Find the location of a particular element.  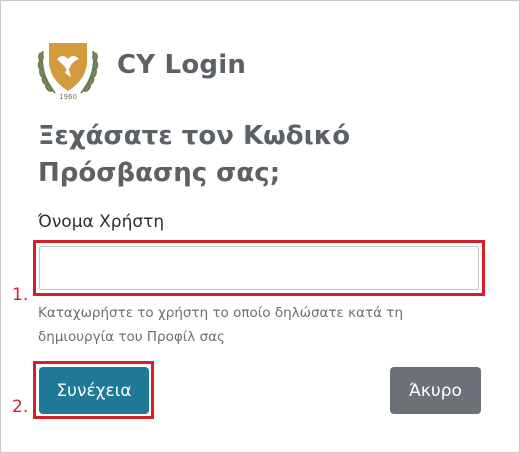

svg-text: 1960 is located at coordinates (68, 97).